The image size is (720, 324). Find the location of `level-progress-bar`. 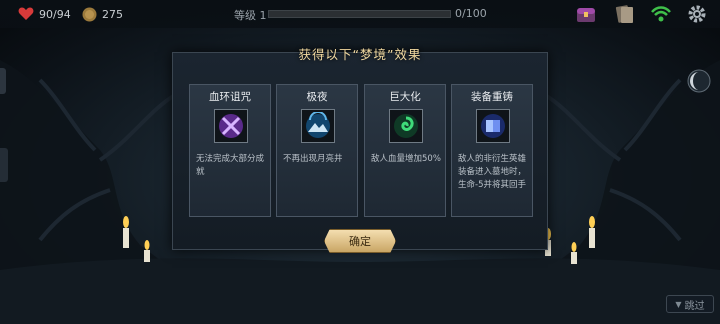

level-progress-bar is located at coordinates (359, 14).